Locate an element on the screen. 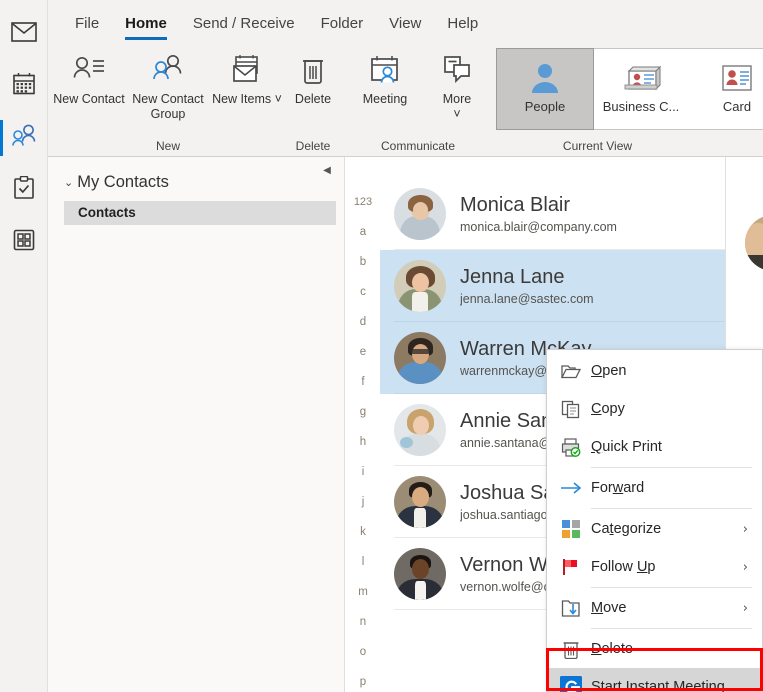  menu-item-forward: Forward is located at coordinates (654, 488).